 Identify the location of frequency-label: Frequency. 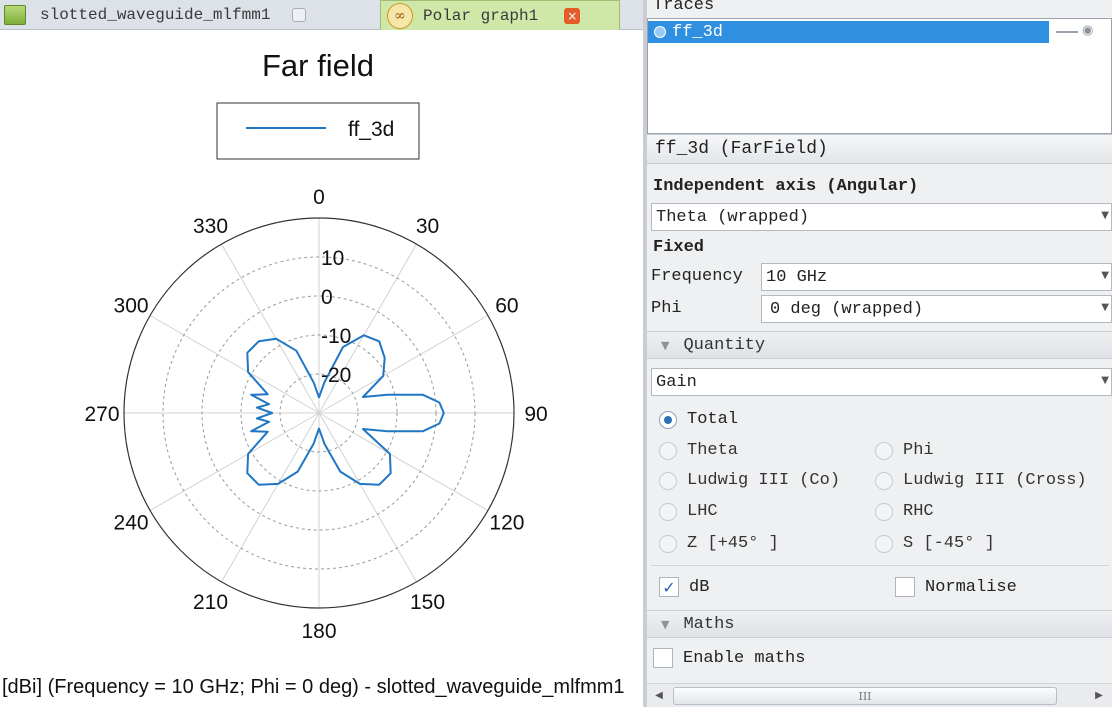
(697, 276).